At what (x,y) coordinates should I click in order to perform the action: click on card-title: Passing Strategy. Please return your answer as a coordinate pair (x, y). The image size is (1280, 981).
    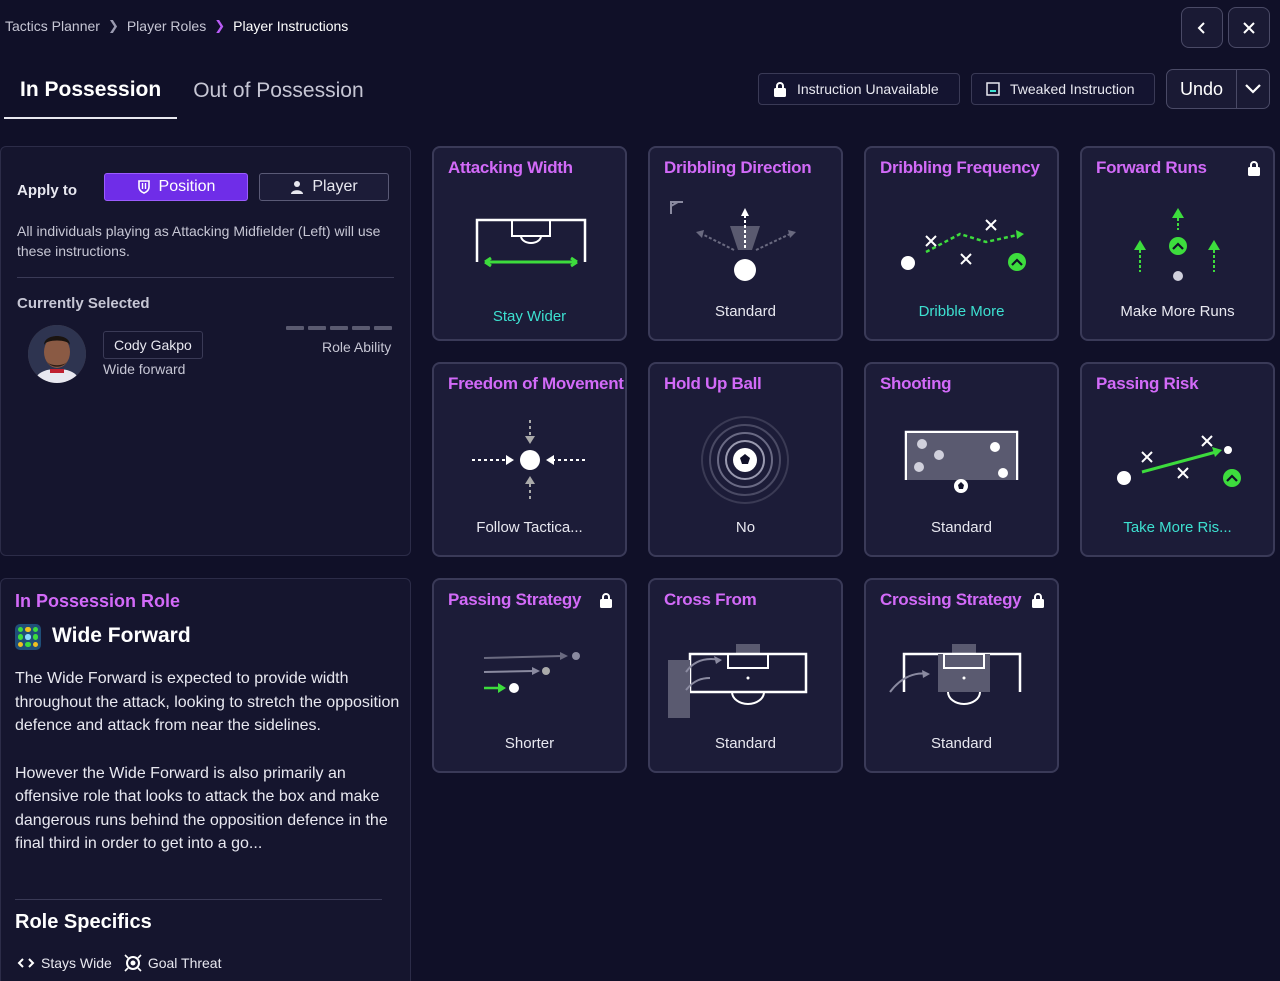
    Looking at the image, I should click on (515, 599).